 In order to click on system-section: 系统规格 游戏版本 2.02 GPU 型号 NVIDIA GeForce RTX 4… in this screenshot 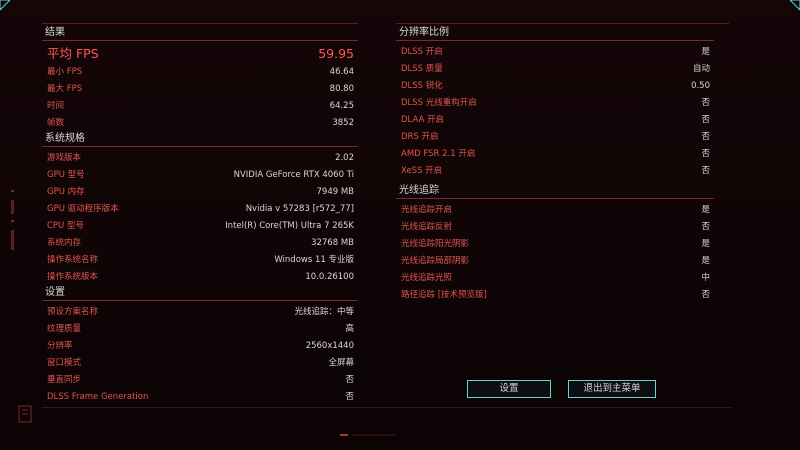, I will do `click(200, 209)`.